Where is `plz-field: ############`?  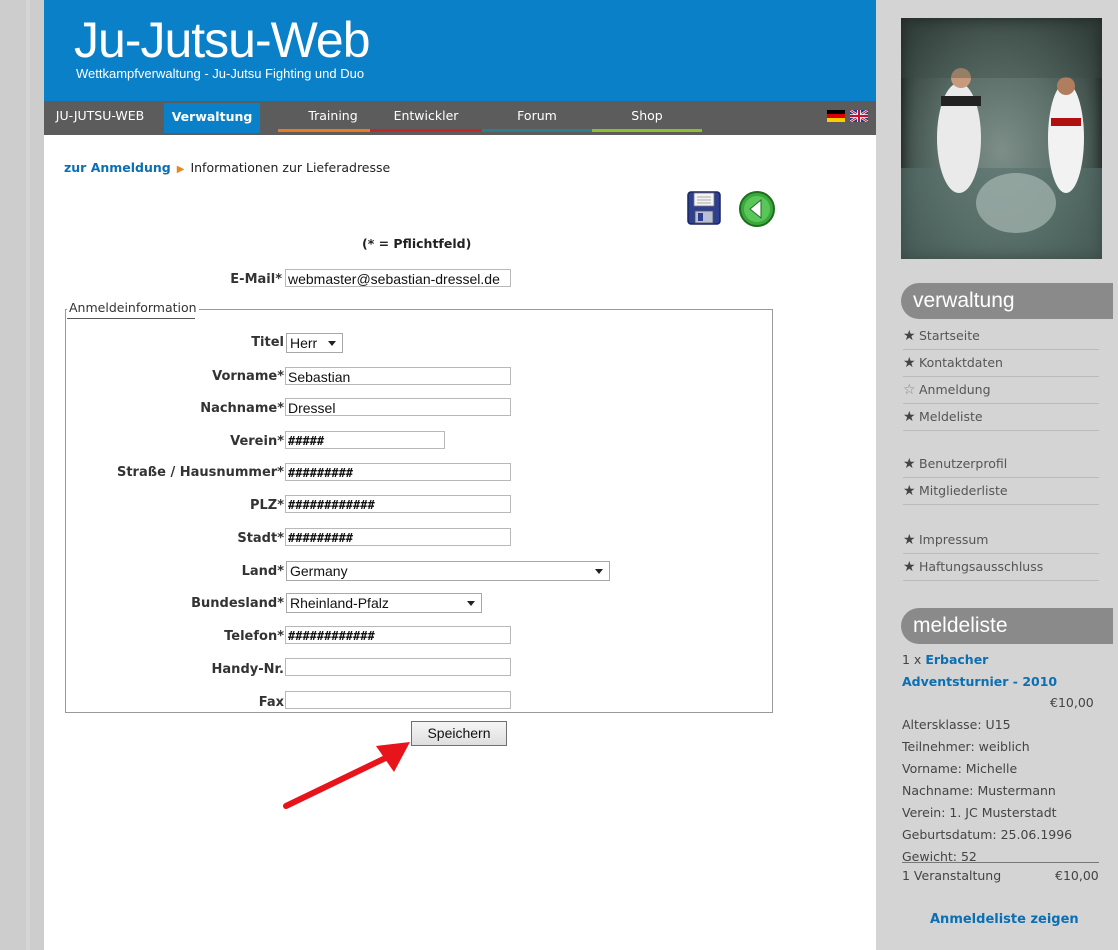 plz-field: ############ is located at coordinates (398, 504).